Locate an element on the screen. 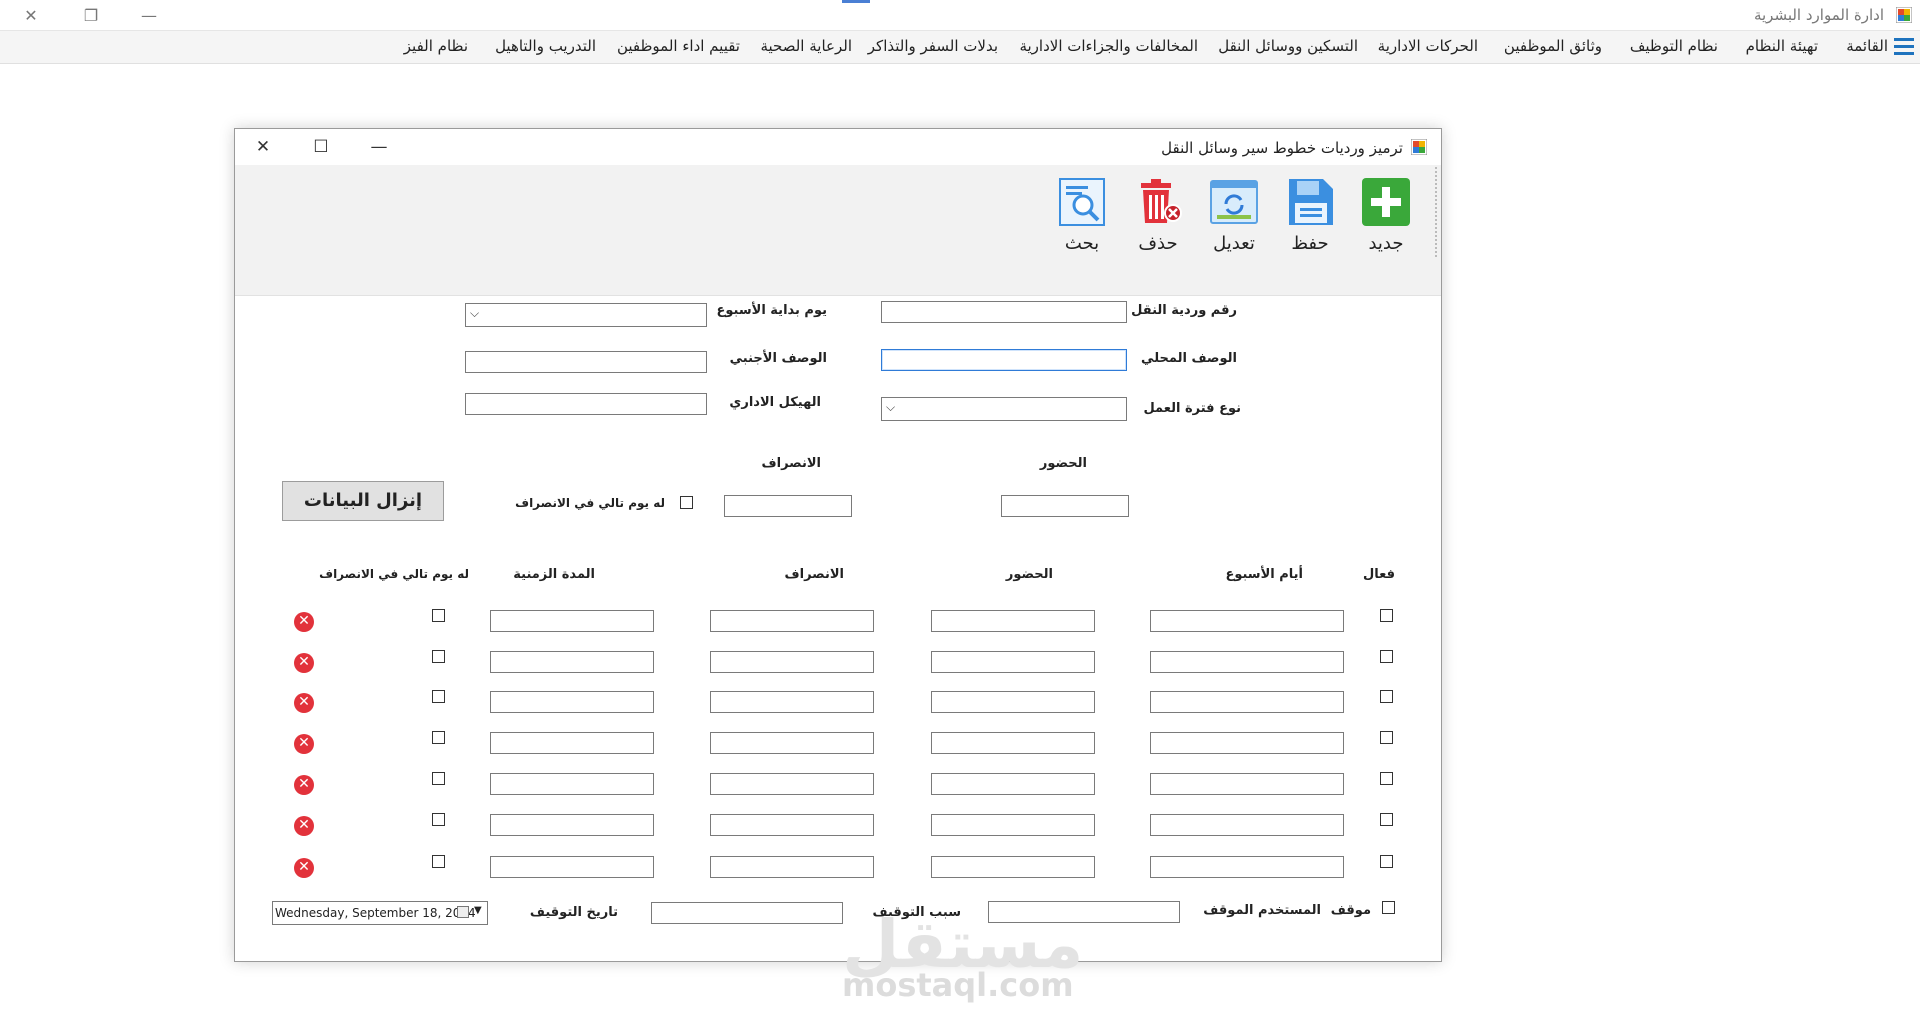 Image resolution: width=1920 pixels, height=1028 pixels. shift-no-label: رقم وردية النقل is located at coordinates (1184, 310).